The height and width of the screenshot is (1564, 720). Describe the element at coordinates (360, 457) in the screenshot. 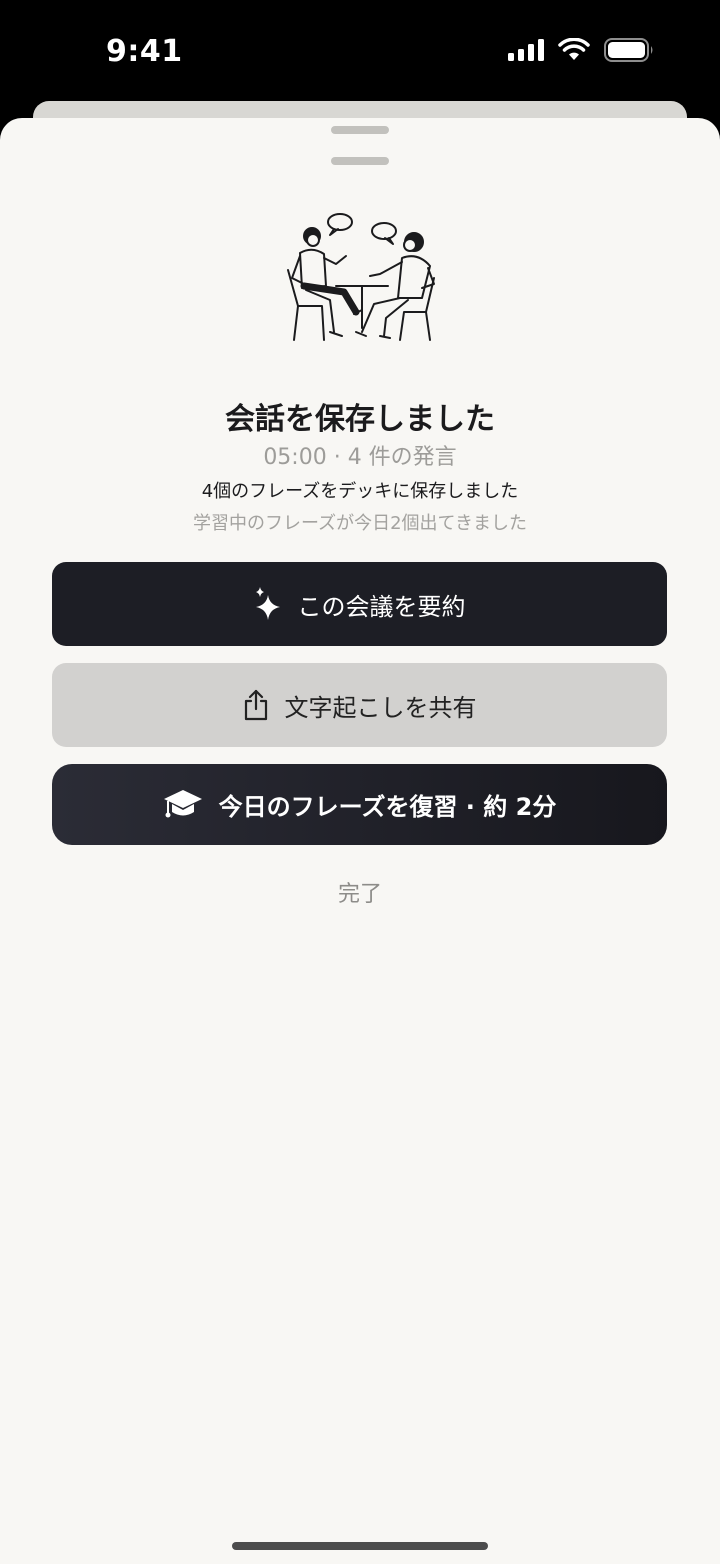

I see `conversation-meta: 05:00 · 4 件の発言` at that location.